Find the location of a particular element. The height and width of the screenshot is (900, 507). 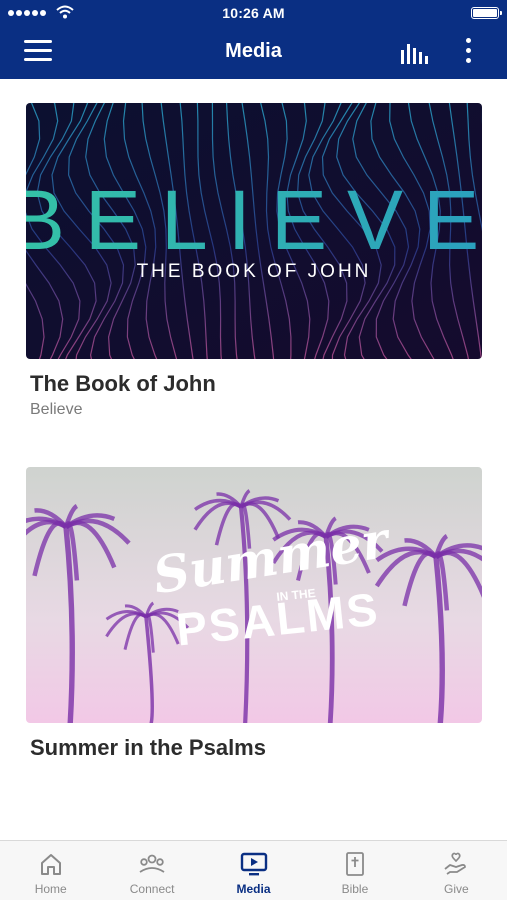

status-bar: 10:26 AM is located at coordinates (253, 13).